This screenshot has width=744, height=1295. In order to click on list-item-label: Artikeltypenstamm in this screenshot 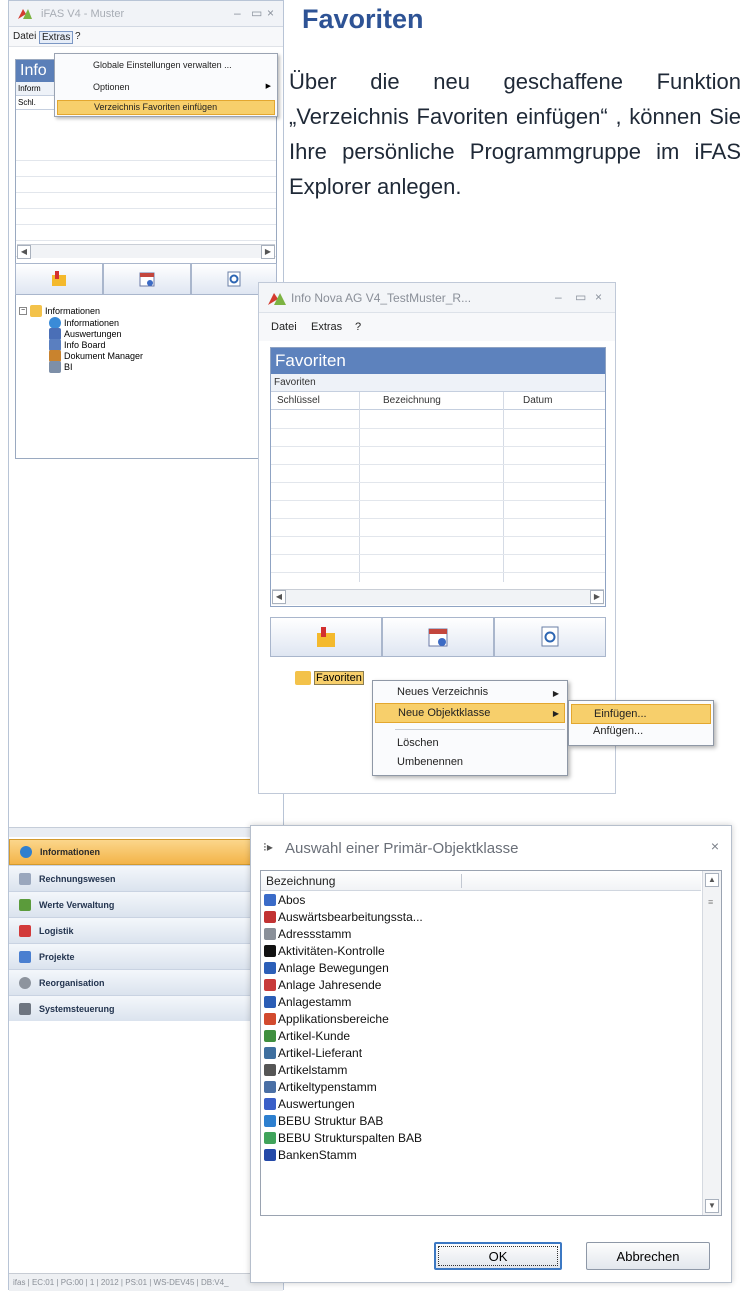, I will do `click(327, 1087)`.